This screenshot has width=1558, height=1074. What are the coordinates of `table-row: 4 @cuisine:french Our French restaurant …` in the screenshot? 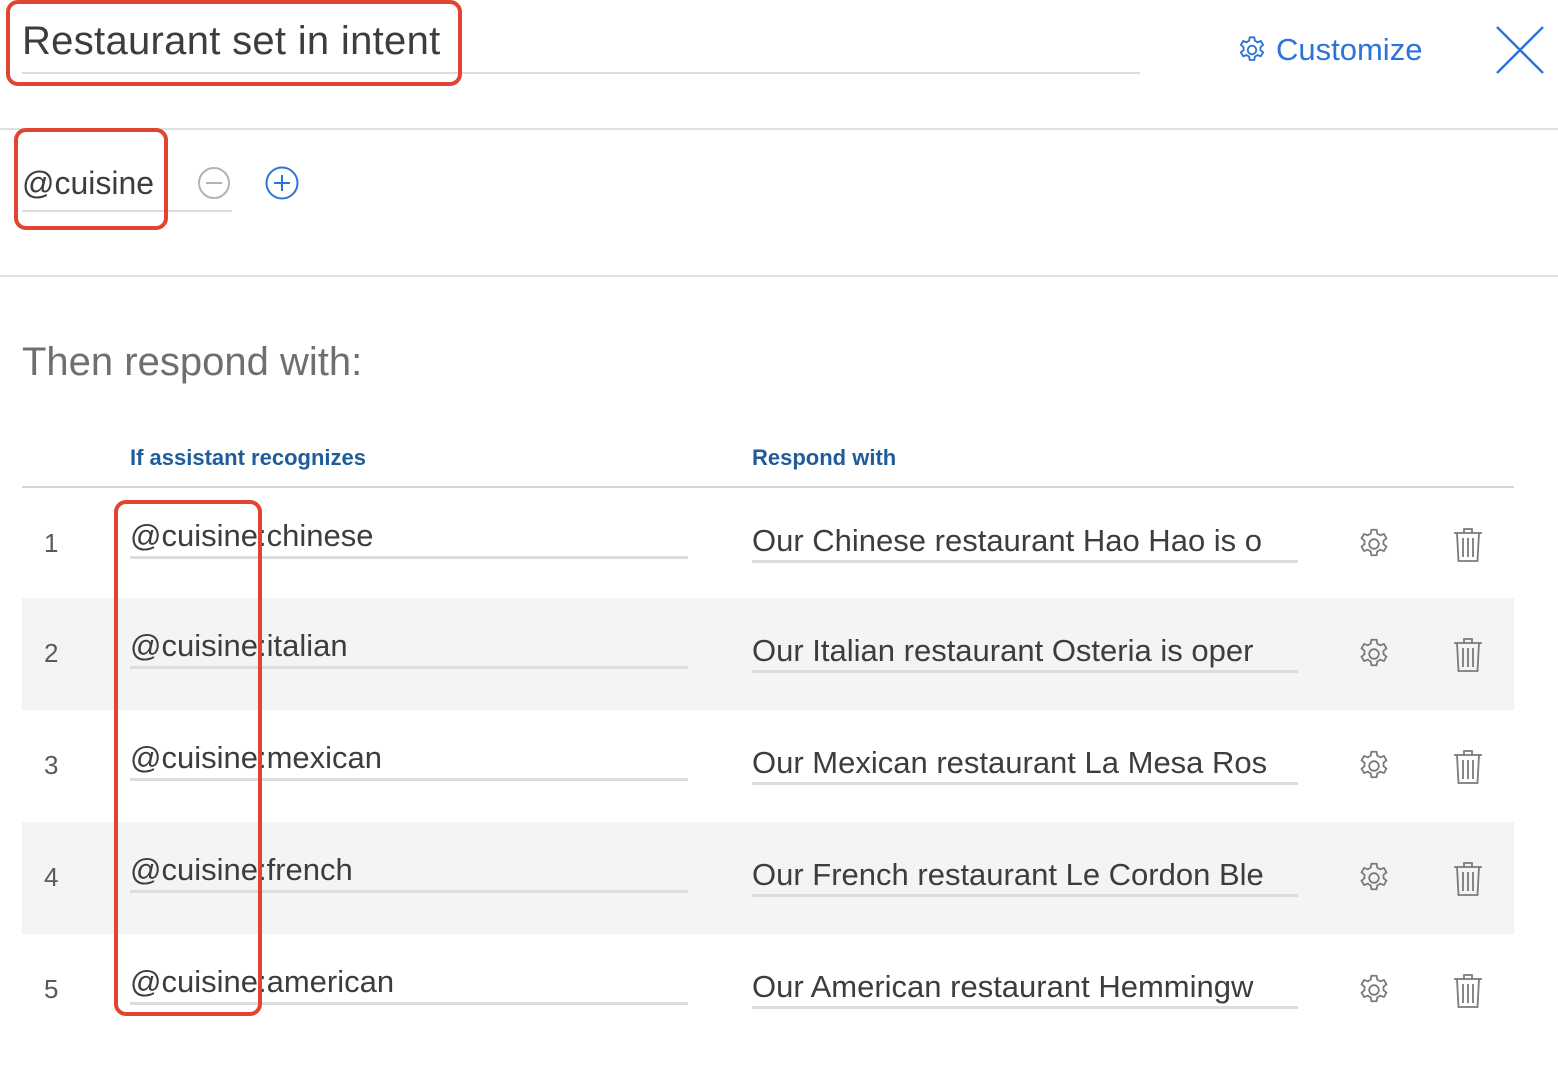 It's located at (768, 878).